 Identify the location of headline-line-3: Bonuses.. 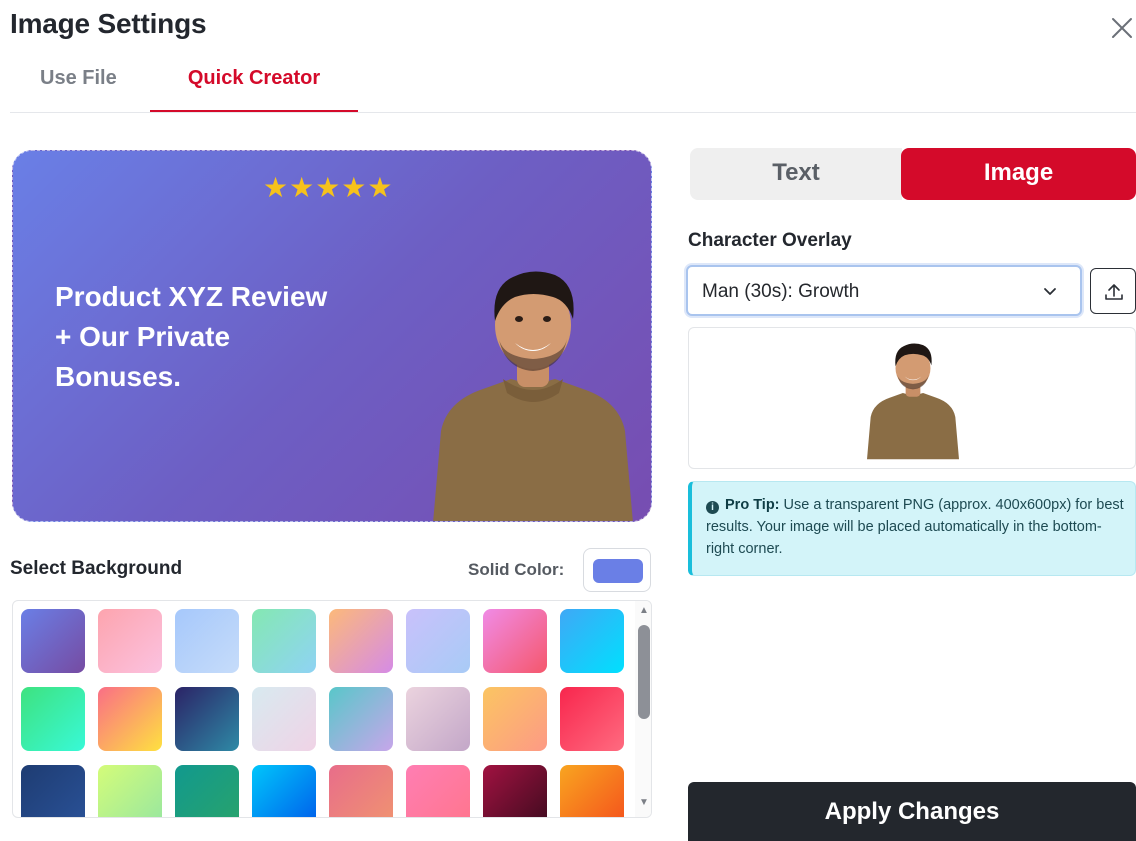
(118, 376).